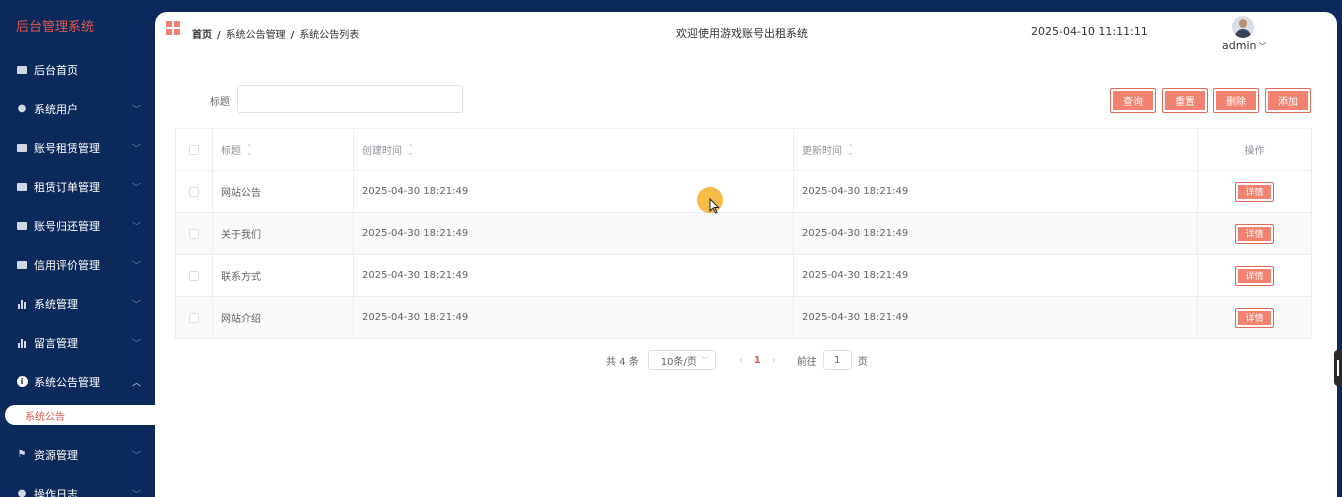 Image resolution: width=1342 pixels, height=497 pixels. What do you see at coordinates (574, 149) in the screenshot?
I see `column-header-created: 创建时间 ⌃ ⌄` at bounding box center [574, 149].